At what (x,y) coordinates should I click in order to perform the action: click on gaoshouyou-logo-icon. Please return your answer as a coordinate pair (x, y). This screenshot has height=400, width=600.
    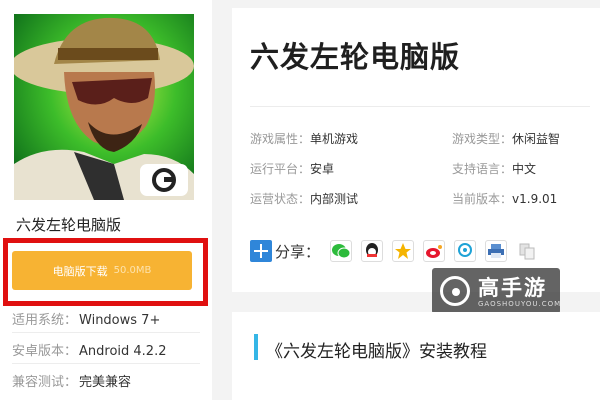
    Looking at the image, I should click on (455, 291).